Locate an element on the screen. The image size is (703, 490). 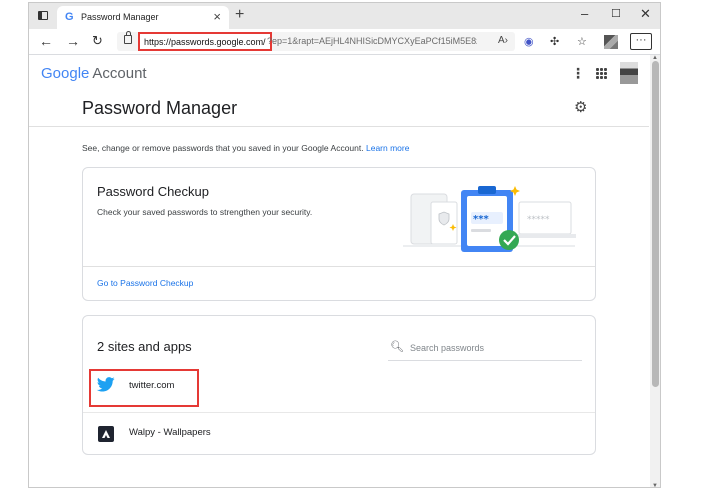
lock-icon is located at coordinates (128, 37).